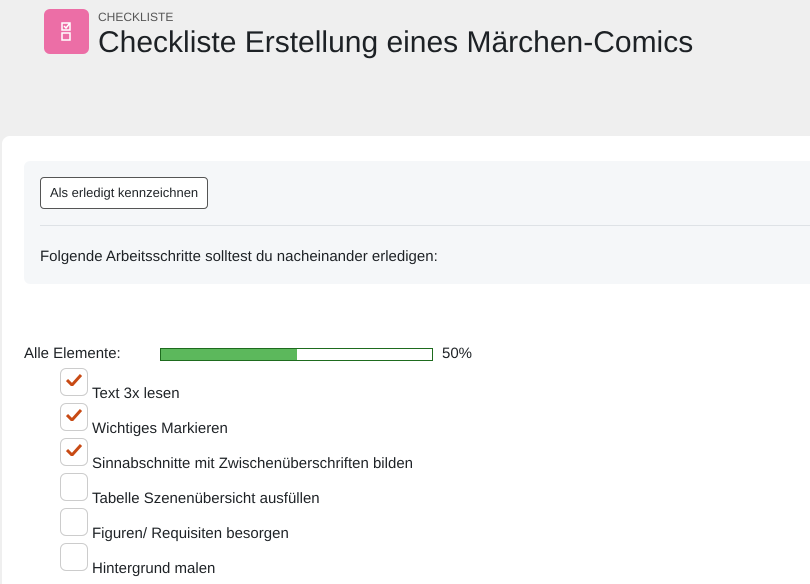 The width and height of the screenshot is (810, 584). Describe the element at coordinates (206, 499) in the screenshot. I see `checklist-item-label: Tabelle Szenenübersicht ausfüllen` at that location.